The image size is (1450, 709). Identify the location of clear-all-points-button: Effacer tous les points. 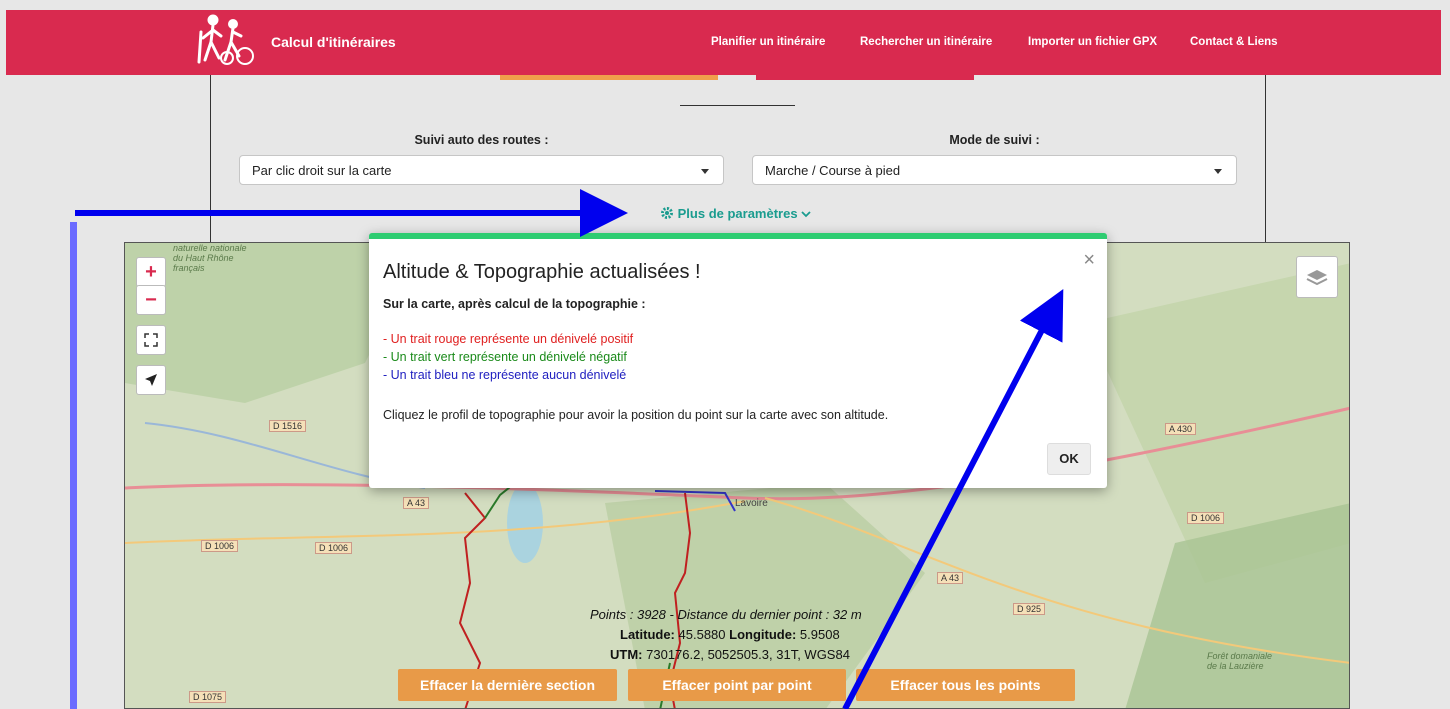
(965, 685).